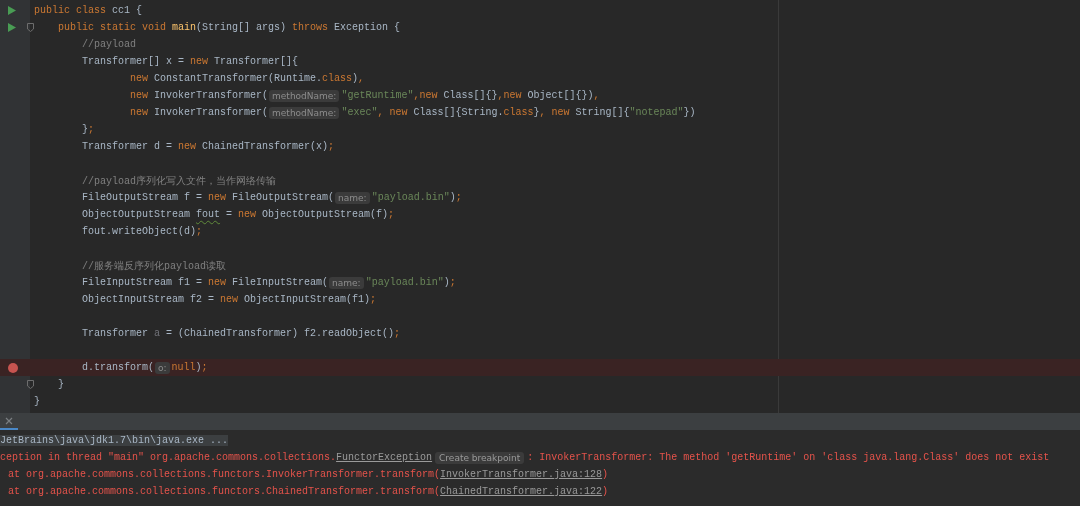  Describe the element at coordinates (307, 299) in the screenshot. I see `code-text: ObjectInputStream(f1)` at that location.